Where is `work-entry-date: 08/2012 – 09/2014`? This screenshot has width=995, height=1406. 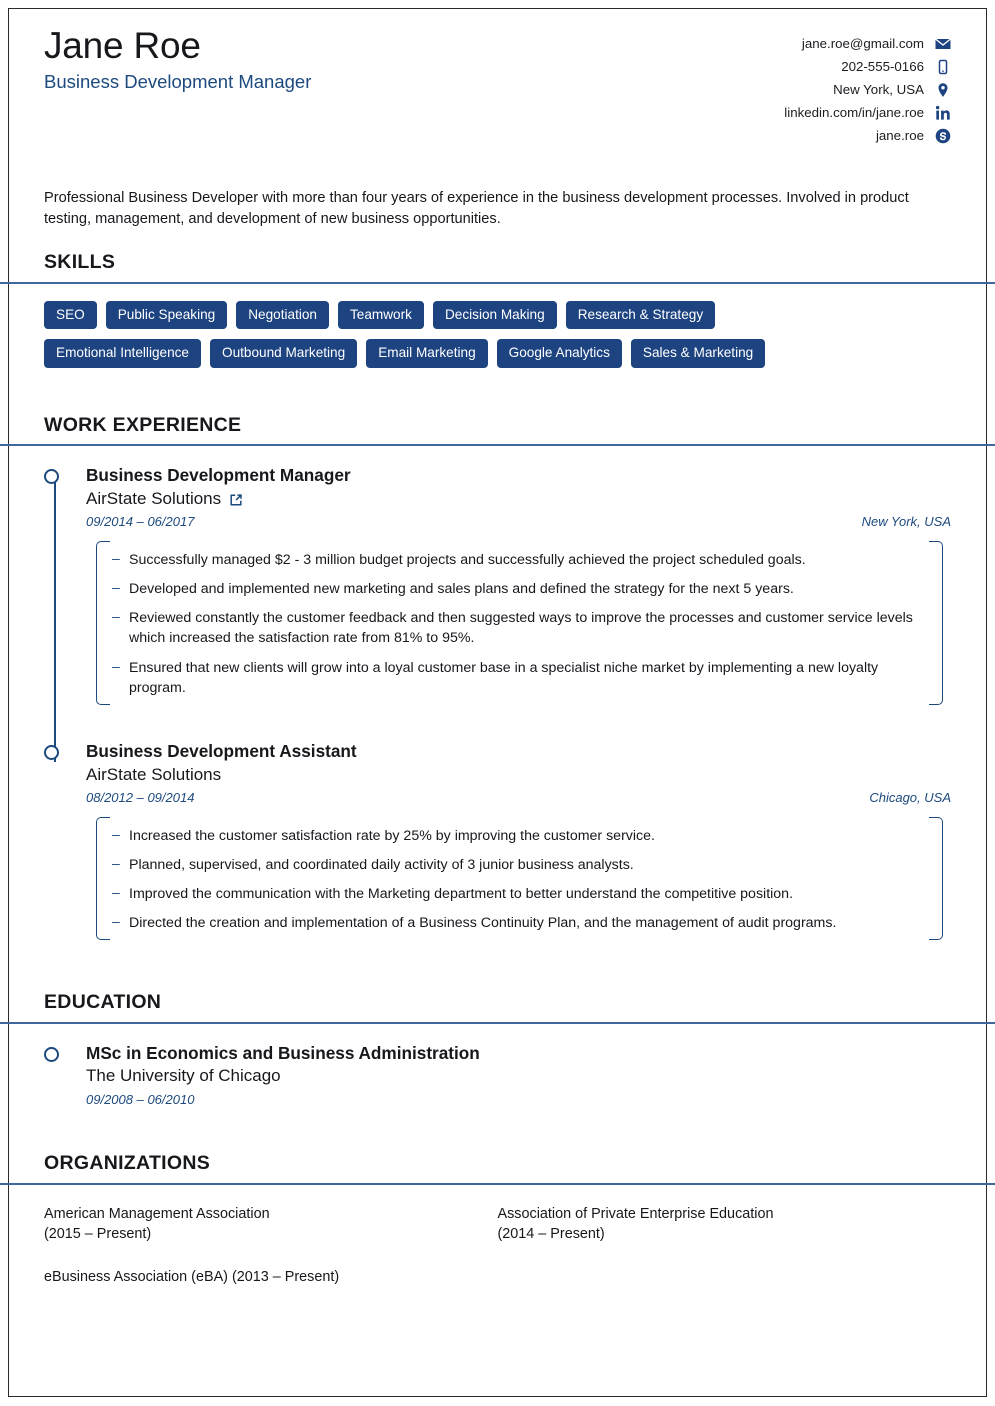
work-entry-date: 08/2012 – 09/2014 is located at coordinates (140, 797).